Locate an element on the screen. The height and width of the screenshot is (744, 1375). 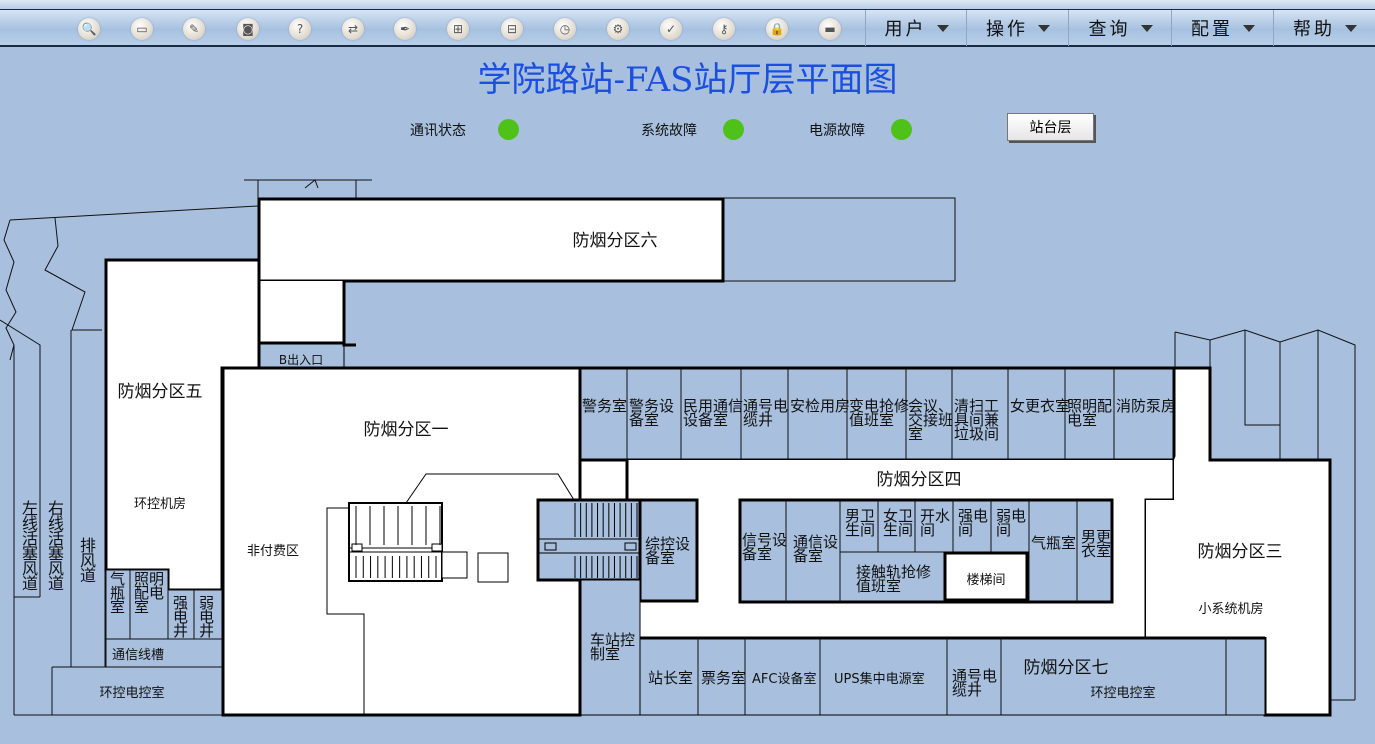
north-room-label: 警务设备室 is located at coordinates (651, 413).